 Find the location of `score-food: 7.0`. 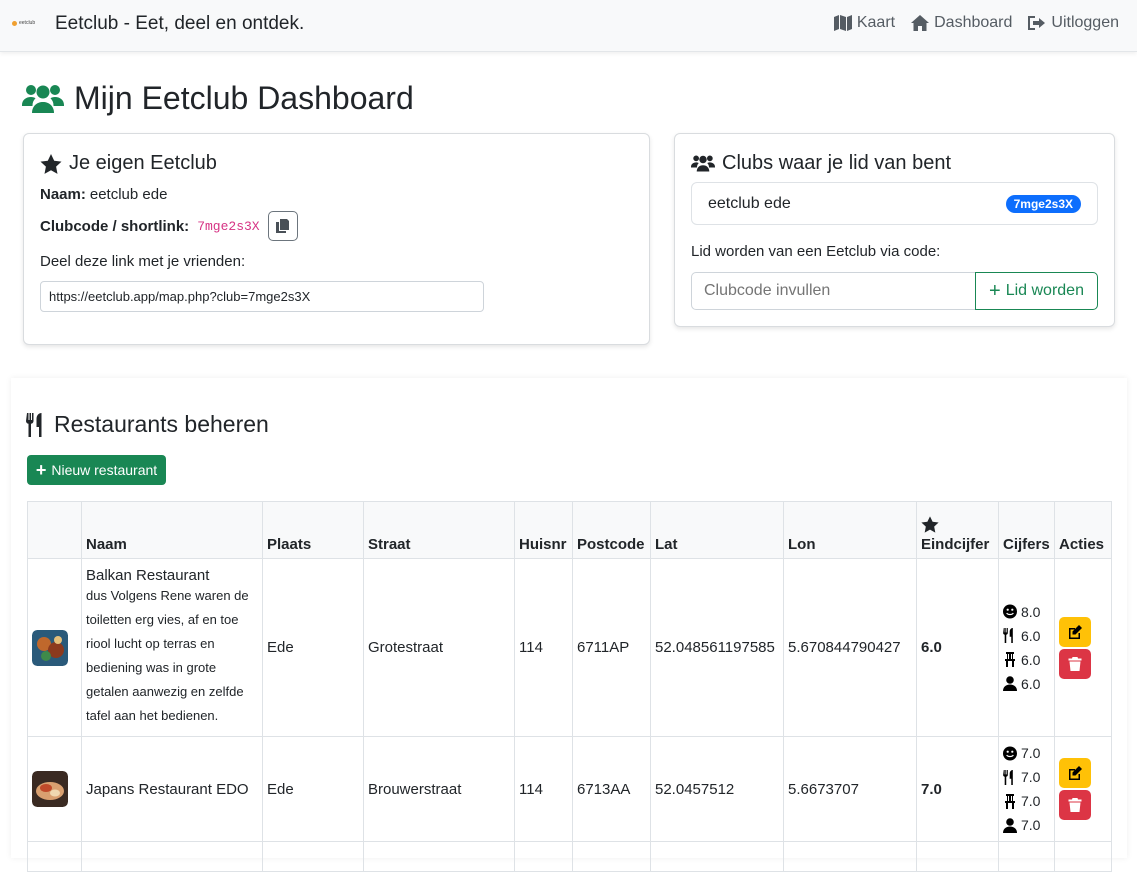

score-food: 7.0 is located at coordinates (1026, 777).